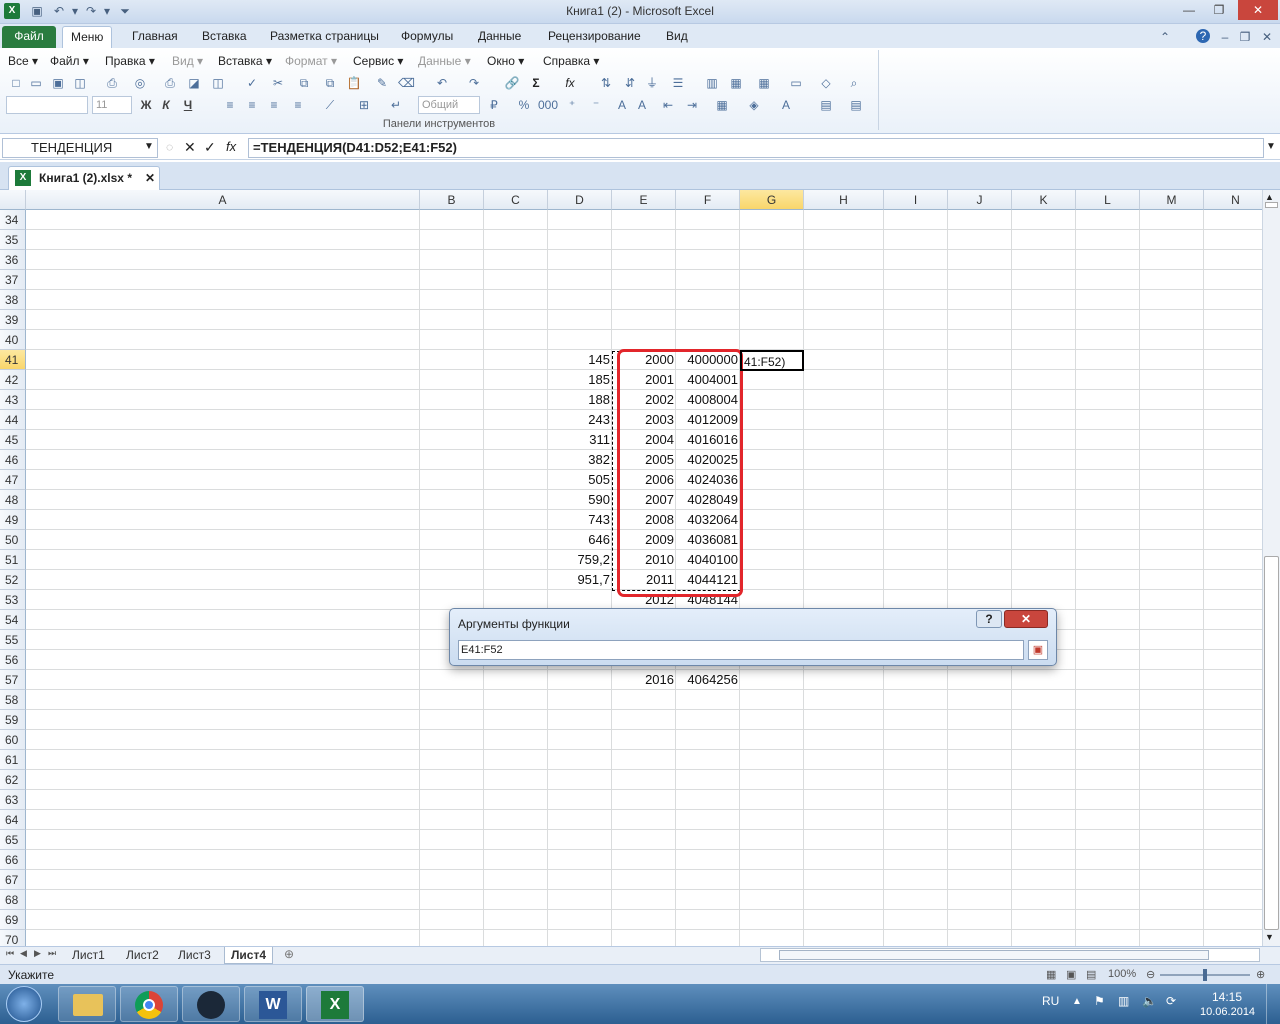 The width and height of the screenshot is (1280, 1024). I want to click on first-sheet-icon: ⏮, so click(10, 953).